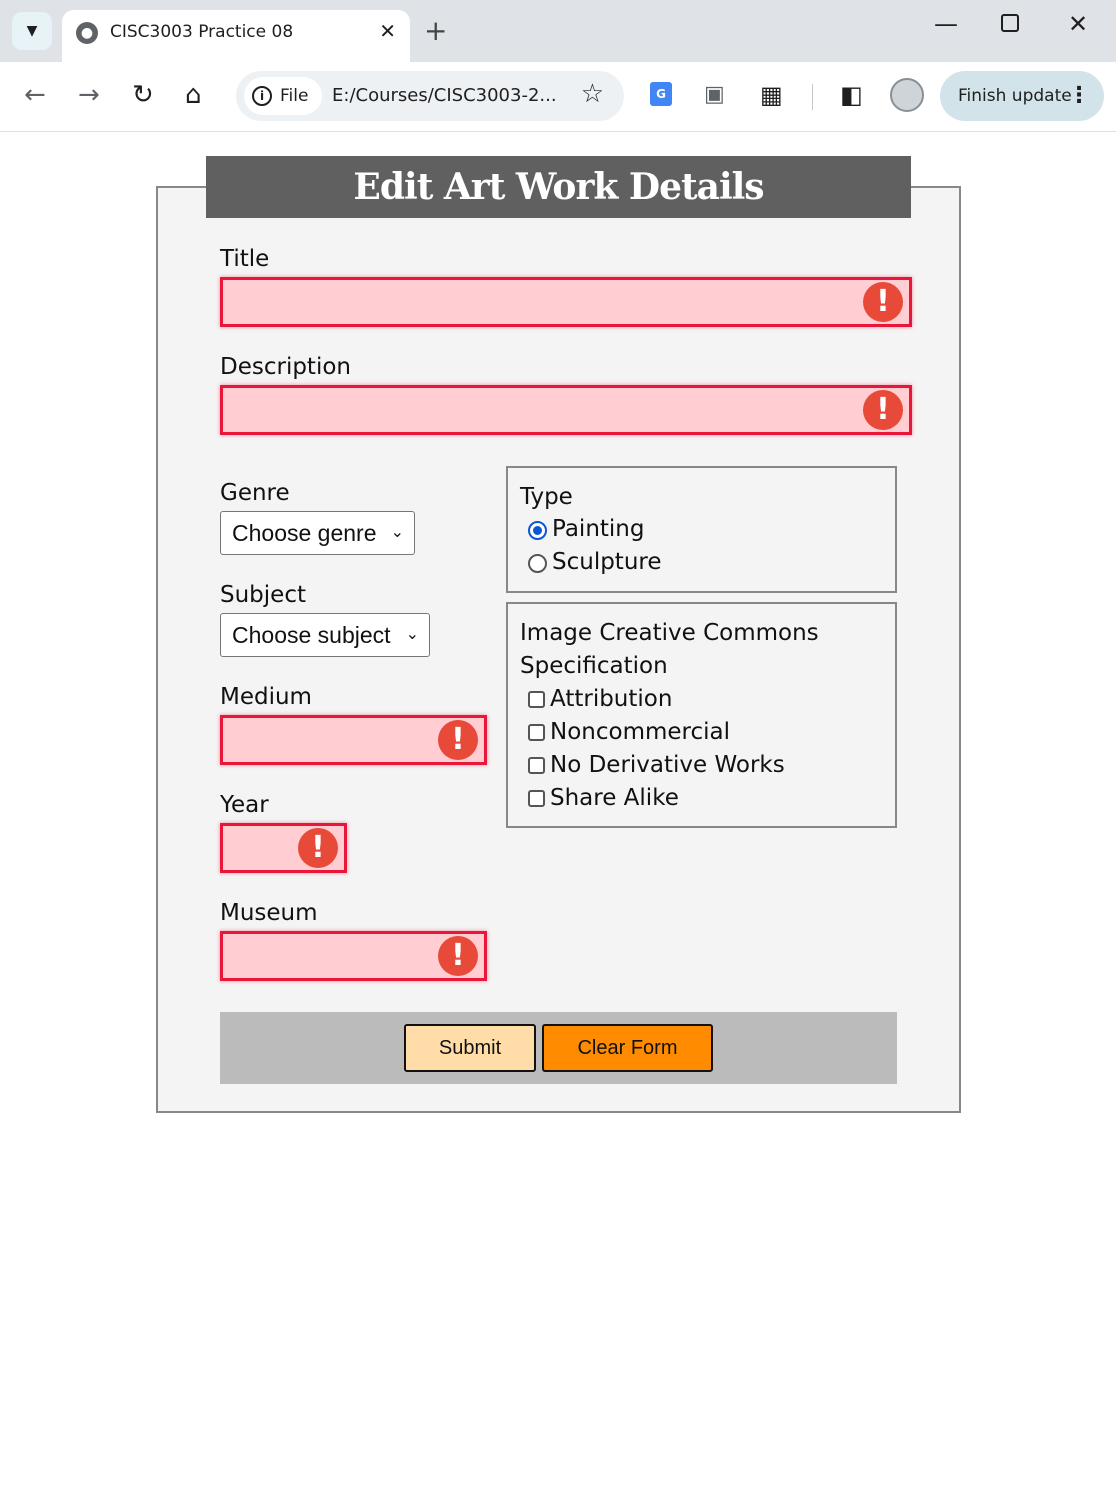  I want to click on title-label: Title, so click(245, 259).